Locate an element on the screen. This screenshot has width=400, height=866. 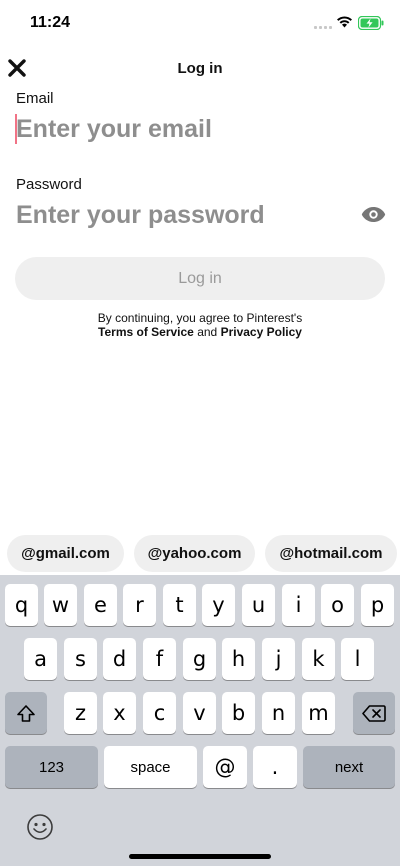
key-z: z is located at coordinates (80, 713).